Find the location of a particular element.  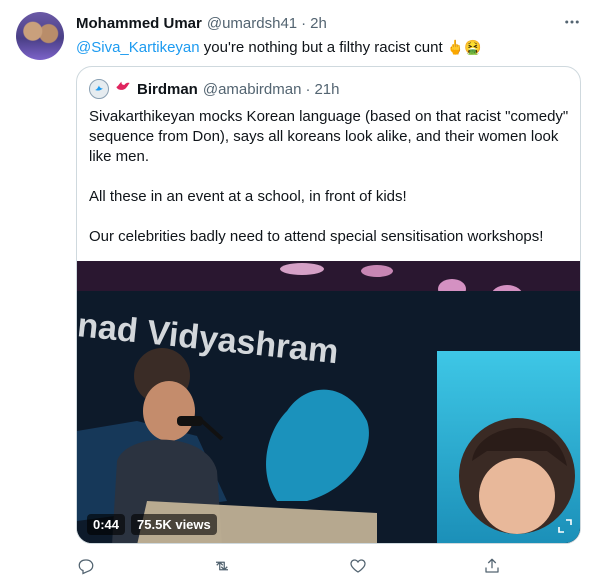

quoted-author-handle: @amabirdman is located at coordinates (252, 89).